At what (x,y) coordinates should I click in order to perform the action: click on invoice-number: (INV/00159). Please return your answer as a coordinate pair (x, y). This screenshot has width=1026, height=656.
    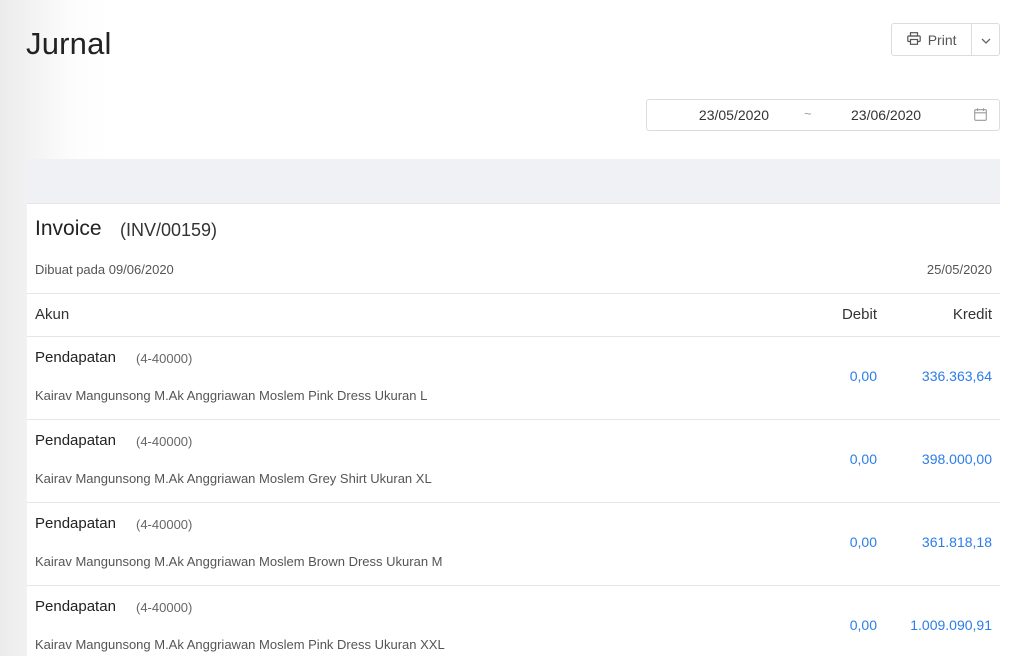
    Looking at the image, I should click on (168, 230).